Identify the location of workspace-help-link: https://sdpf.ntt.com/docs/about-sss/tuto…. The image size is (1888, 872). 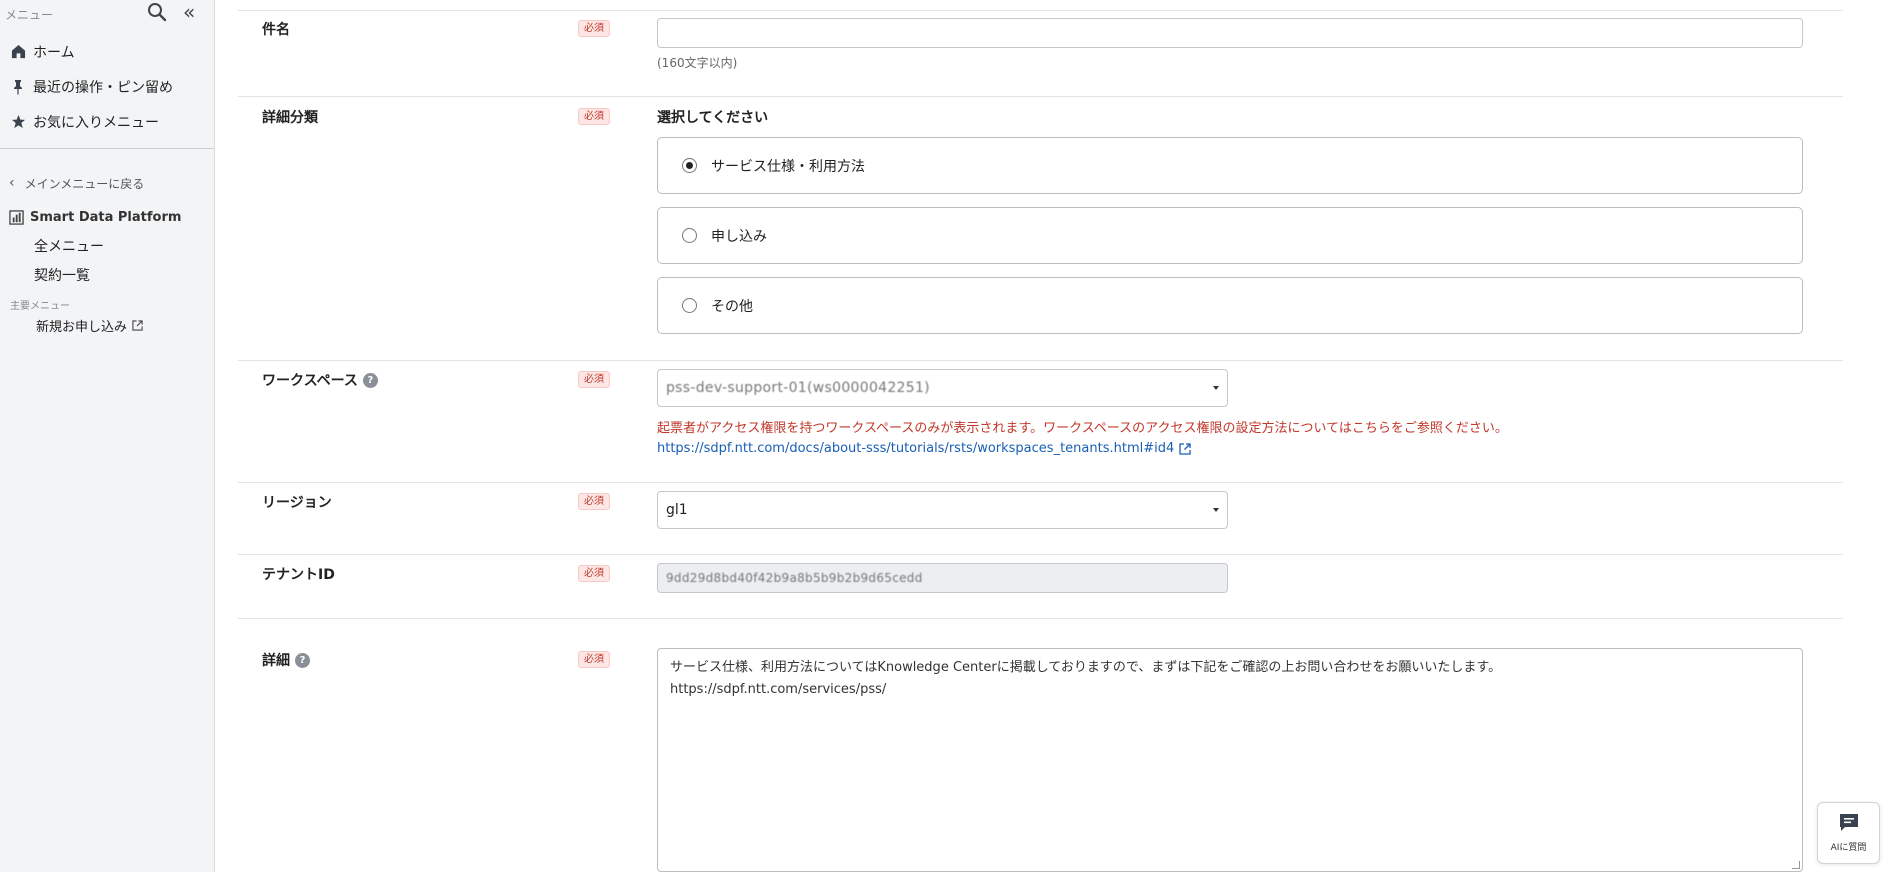
(1082, 448).